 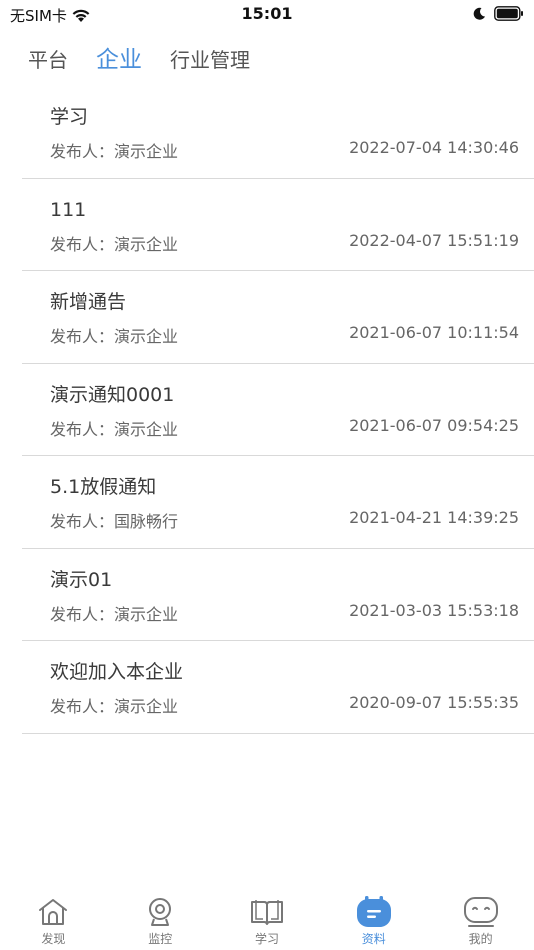 What do you see at coordinates (434, 240) in the screenshot?
I see `item-datetime: 2022-04-07 15:51:19` at bounding box center [434, 240].